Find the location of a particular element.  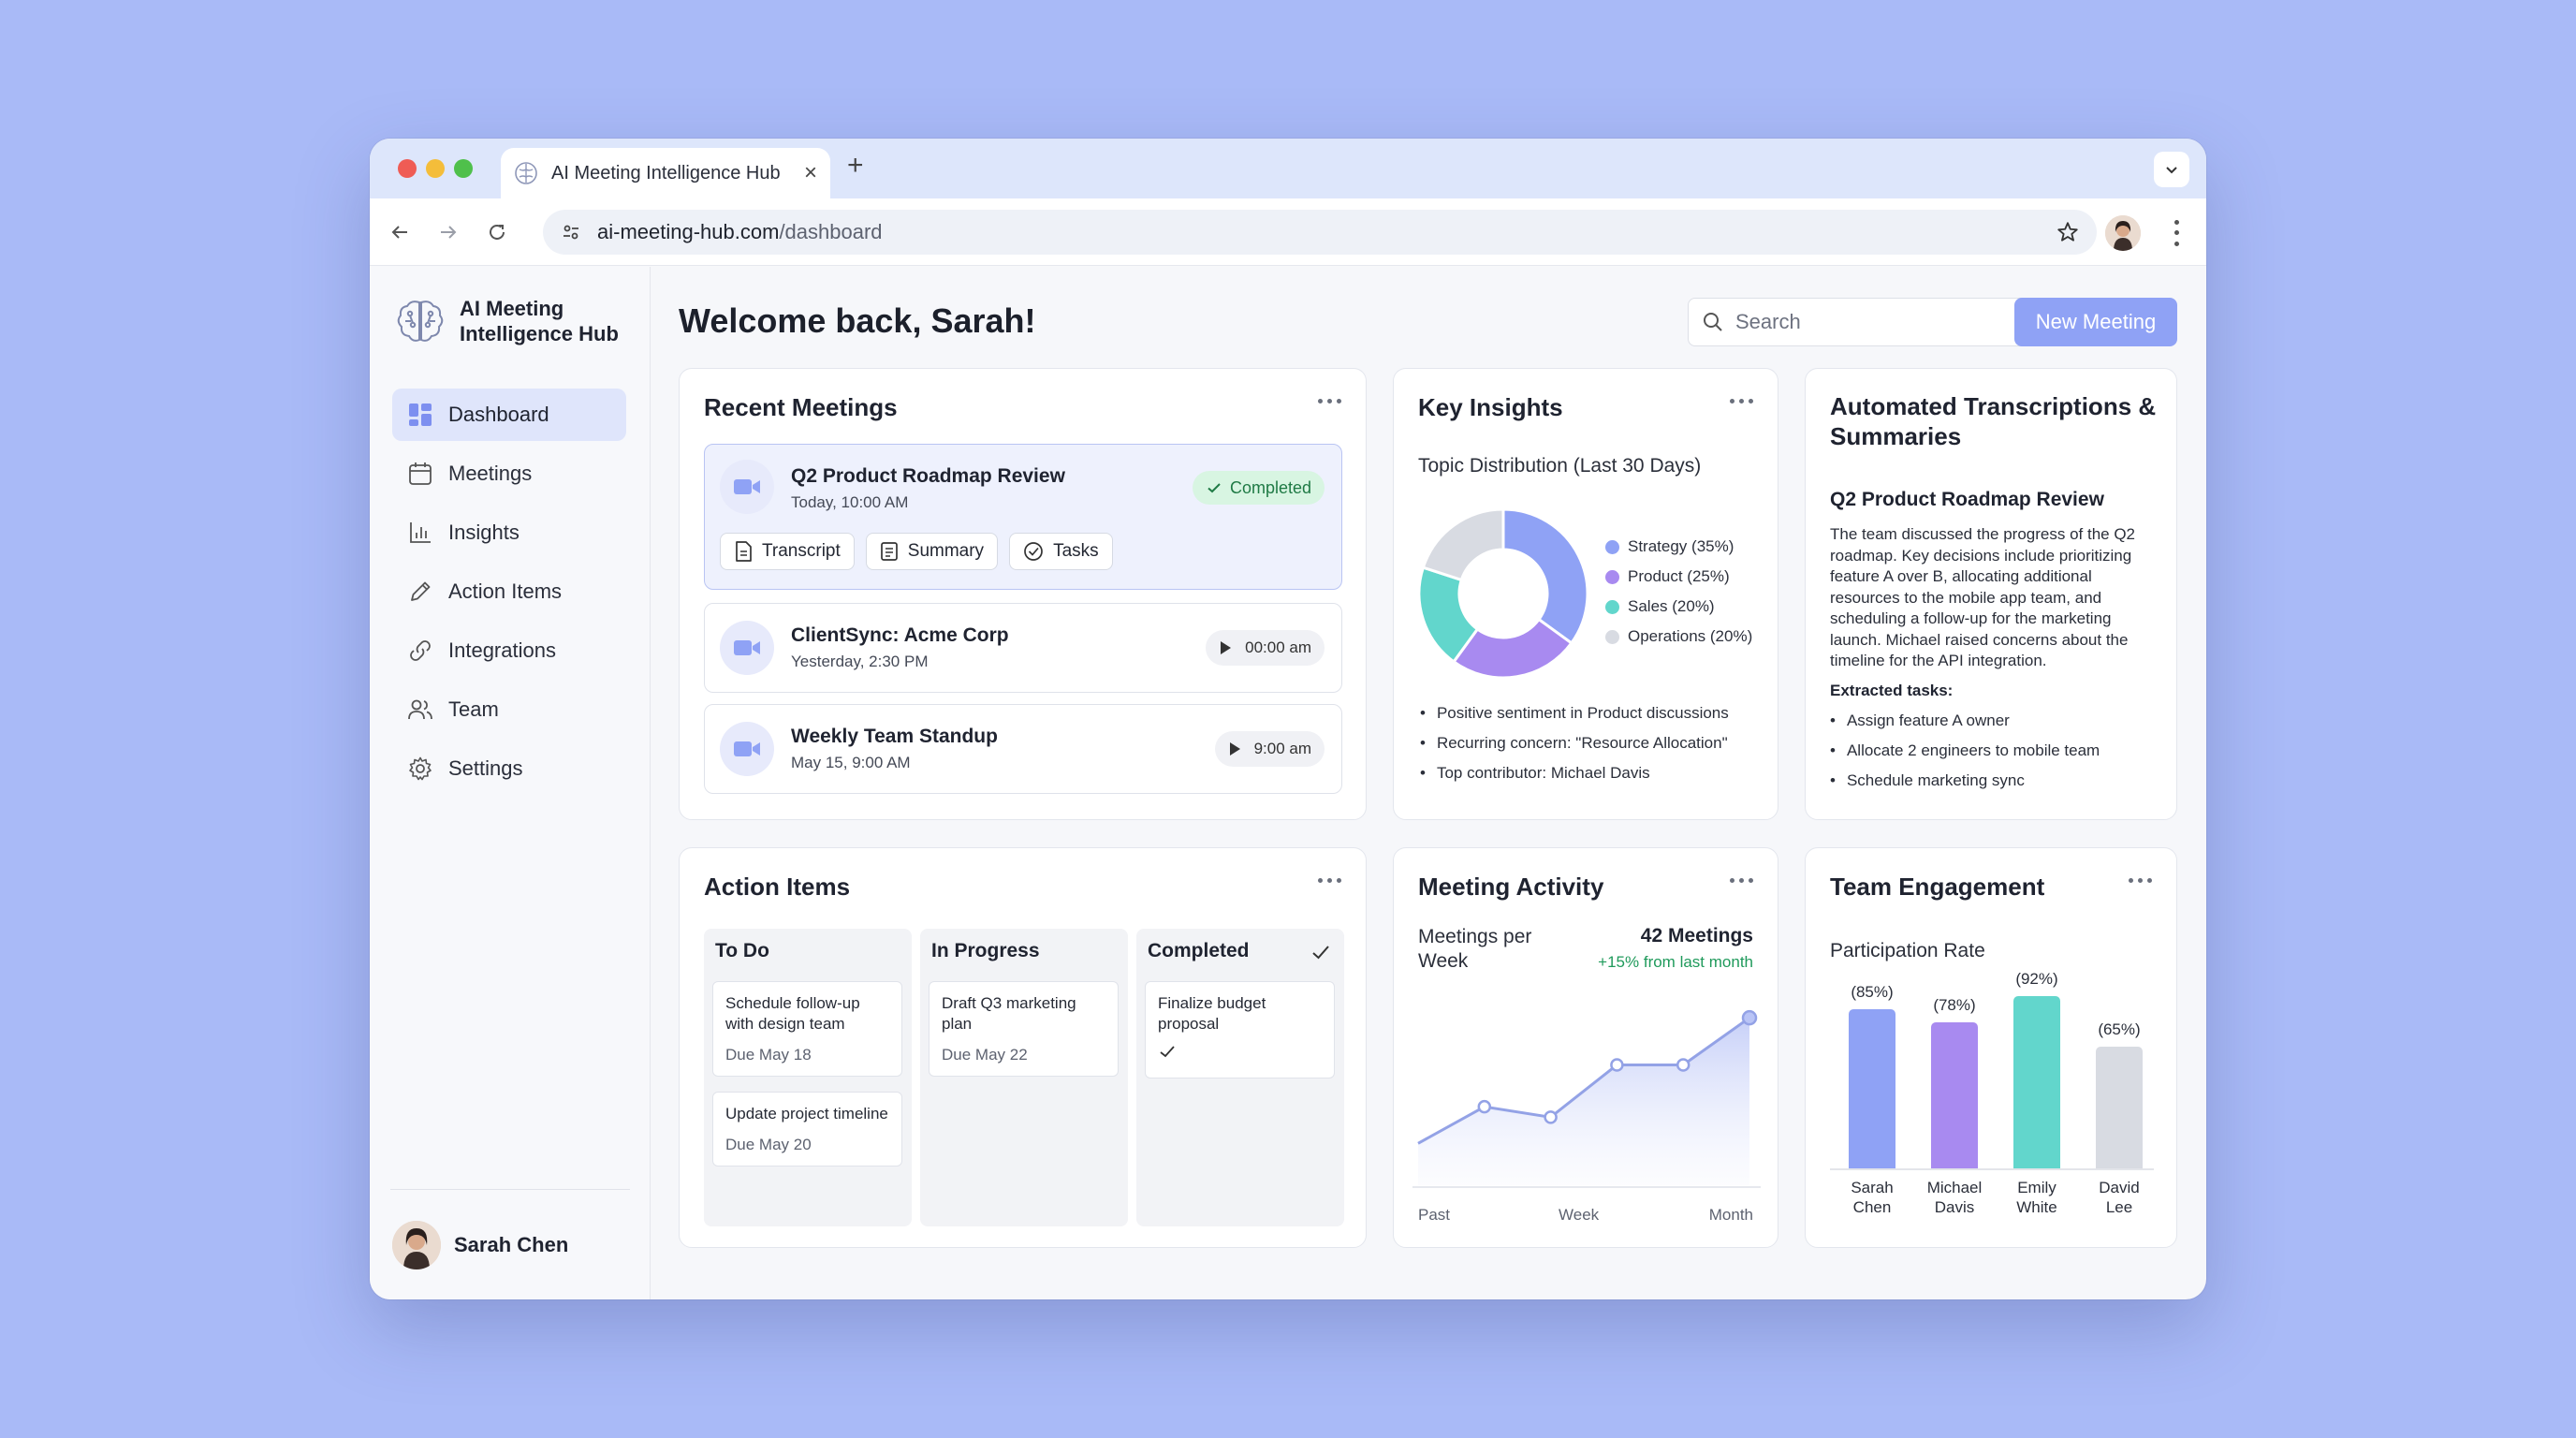

topic-donut-chart is located at coordinates (1503, 593).